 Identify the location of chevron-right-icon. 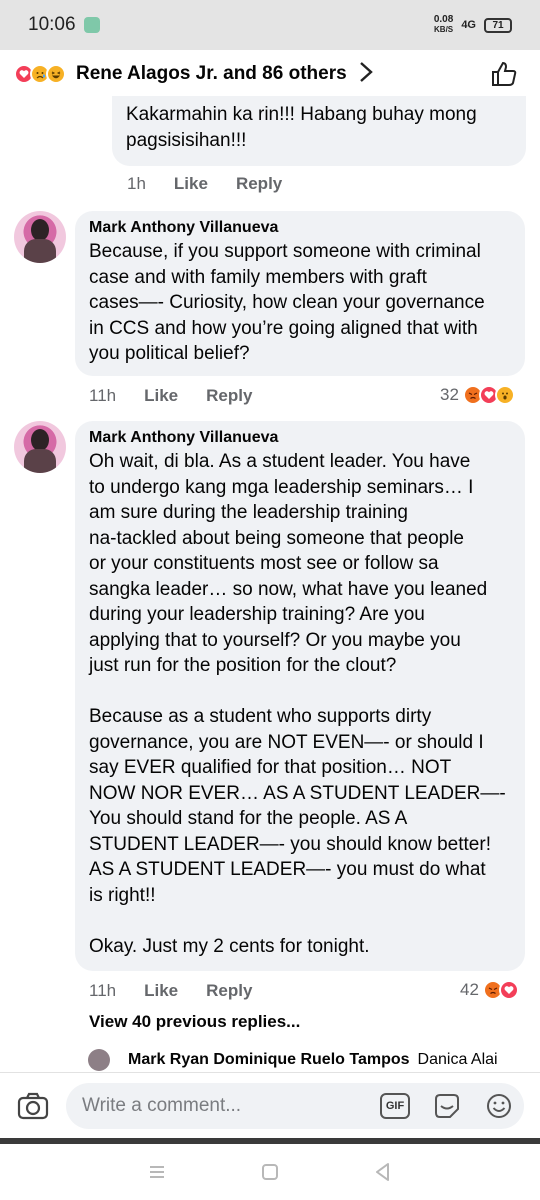
(366, 74).